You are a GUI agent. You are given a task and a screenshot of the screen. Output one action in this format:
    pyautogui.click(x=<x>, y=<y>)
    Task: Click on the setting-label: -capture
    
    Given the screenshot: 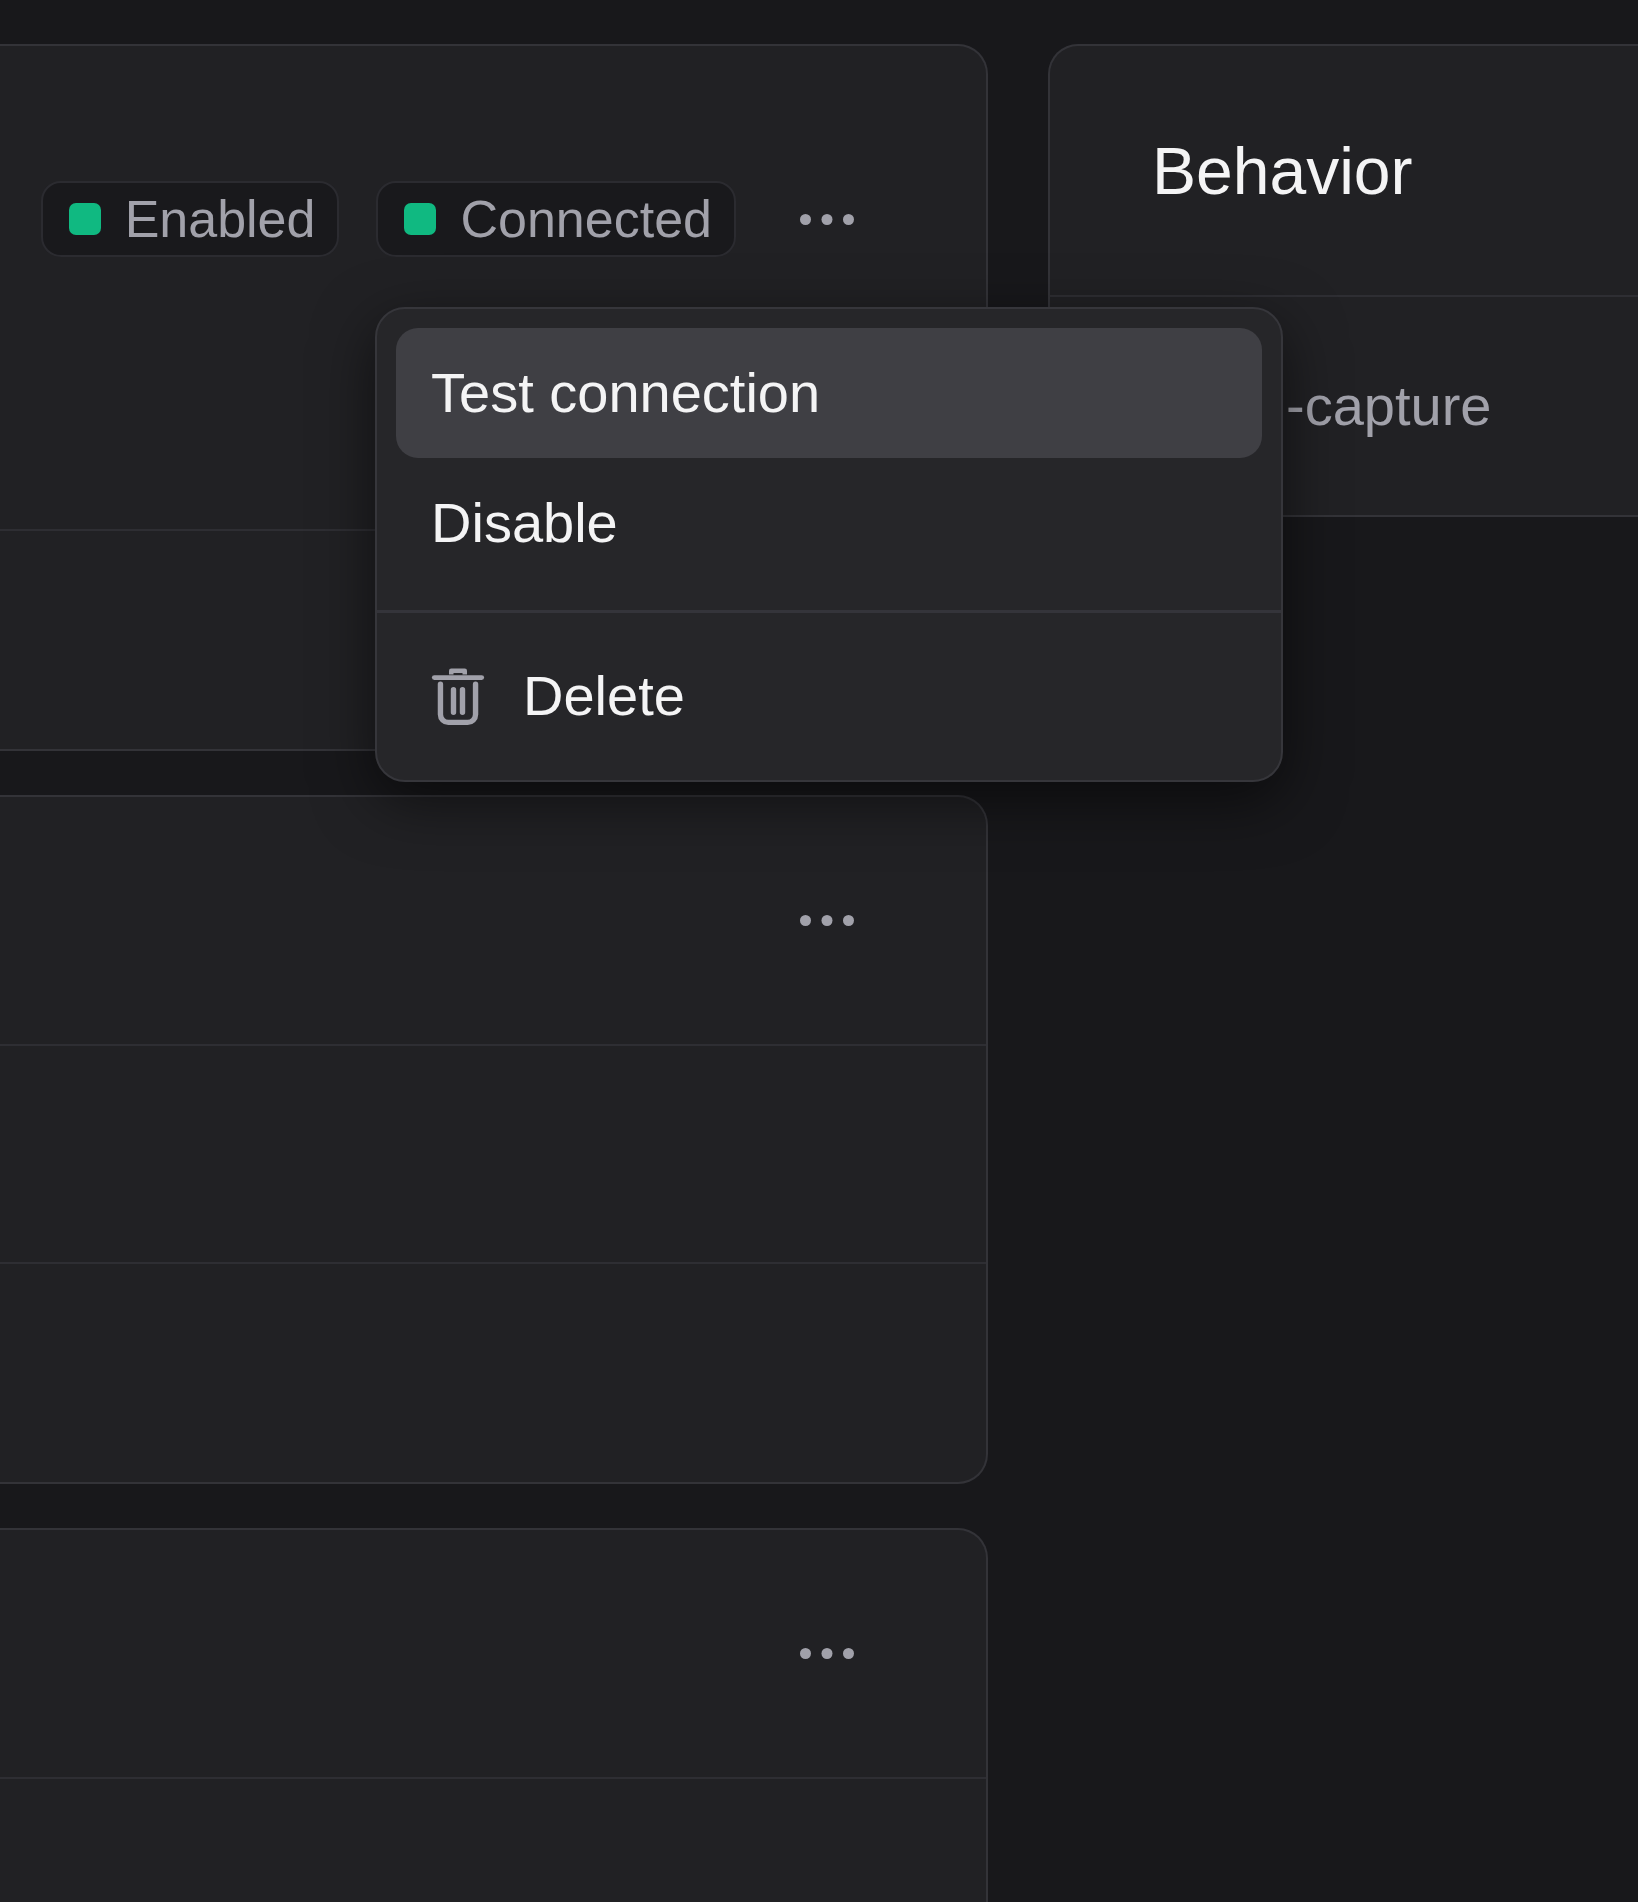 What is the action you would take?
    pyautogui.click(x=1389, y=406)
    